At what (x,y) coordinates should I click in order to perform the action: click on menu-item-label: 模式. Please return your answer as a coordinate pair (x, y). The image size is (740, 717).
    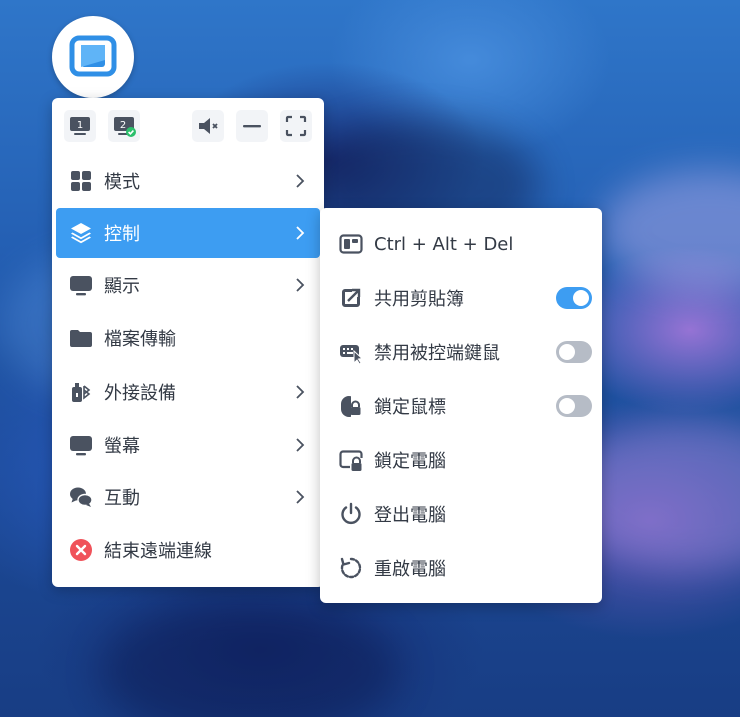
    Looking at the image, I should click on (122, 182).